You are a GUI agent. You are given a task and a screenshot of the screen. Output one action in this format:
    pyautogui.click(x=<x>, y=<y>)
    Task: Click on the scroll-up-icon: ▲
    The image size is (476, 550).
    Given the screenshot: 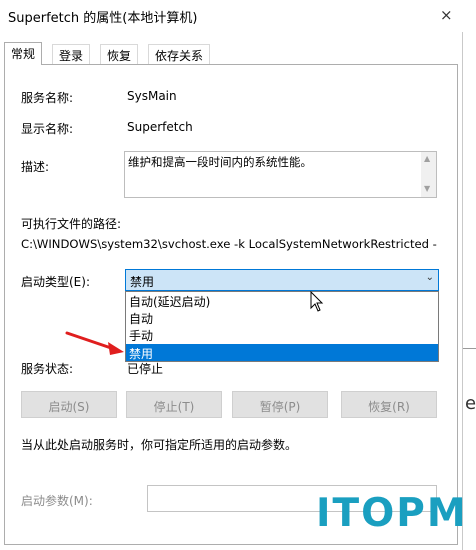 What is the action you would take?
    pyautogui.click(x=427, y=158)
    